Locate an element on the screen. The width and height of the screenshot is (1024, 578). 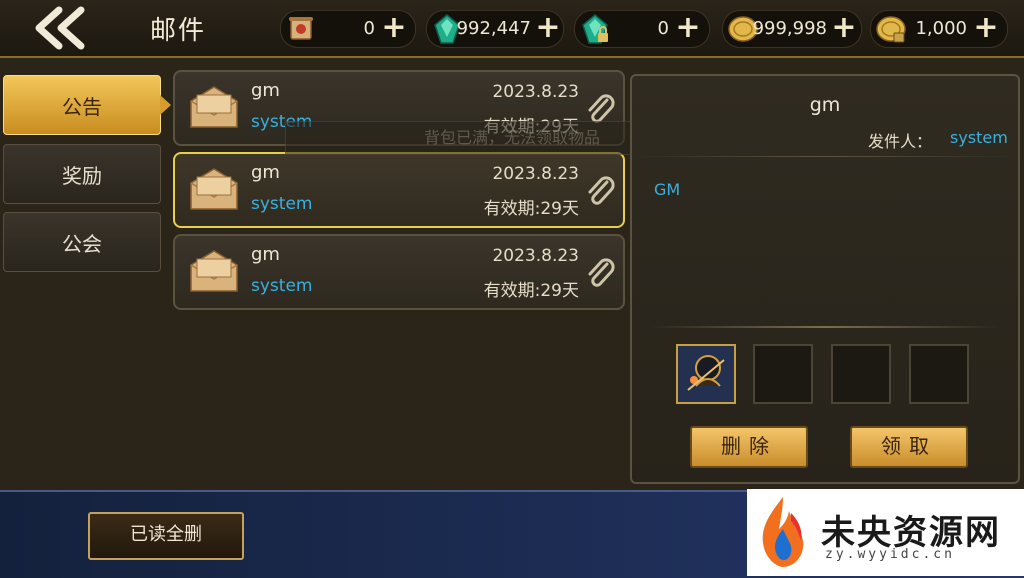
tab-rewards-label: 奖励 is located at coordinates (82, 175).